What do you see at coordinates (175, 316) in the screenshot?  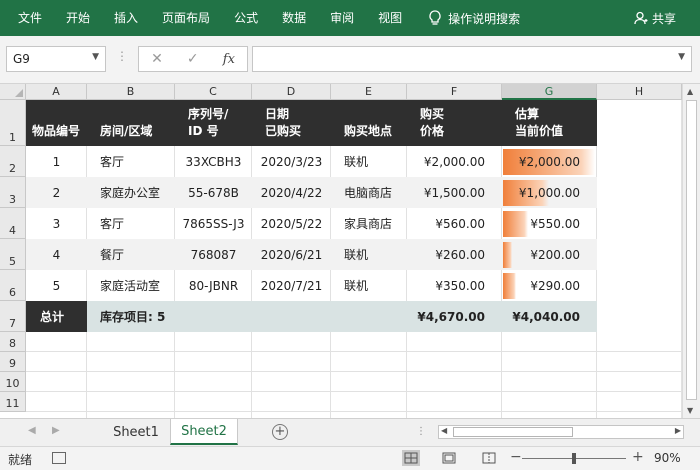 I see `total-count: 库存项目: 5` at bounding box center [175, 316].